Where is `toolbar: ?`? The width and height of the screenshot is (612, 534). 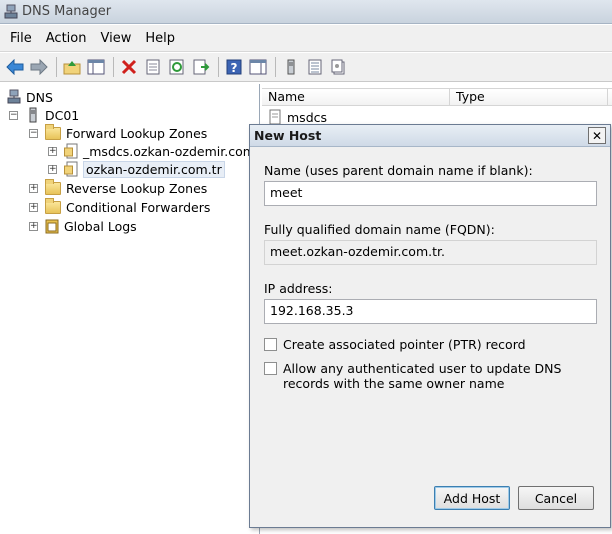
toolbar: ? is located at coordinates (306, 67).